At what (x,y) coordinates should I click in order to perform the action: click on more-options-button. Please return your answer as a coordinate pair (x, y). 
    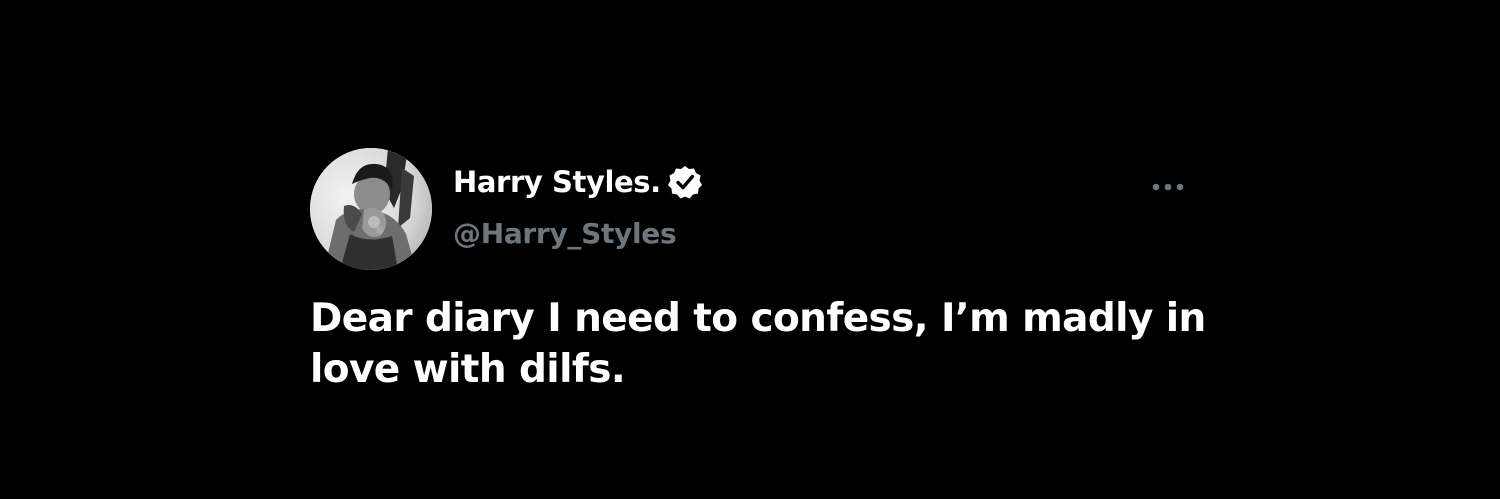
    Looking at the image, I should click on (1168, 187).